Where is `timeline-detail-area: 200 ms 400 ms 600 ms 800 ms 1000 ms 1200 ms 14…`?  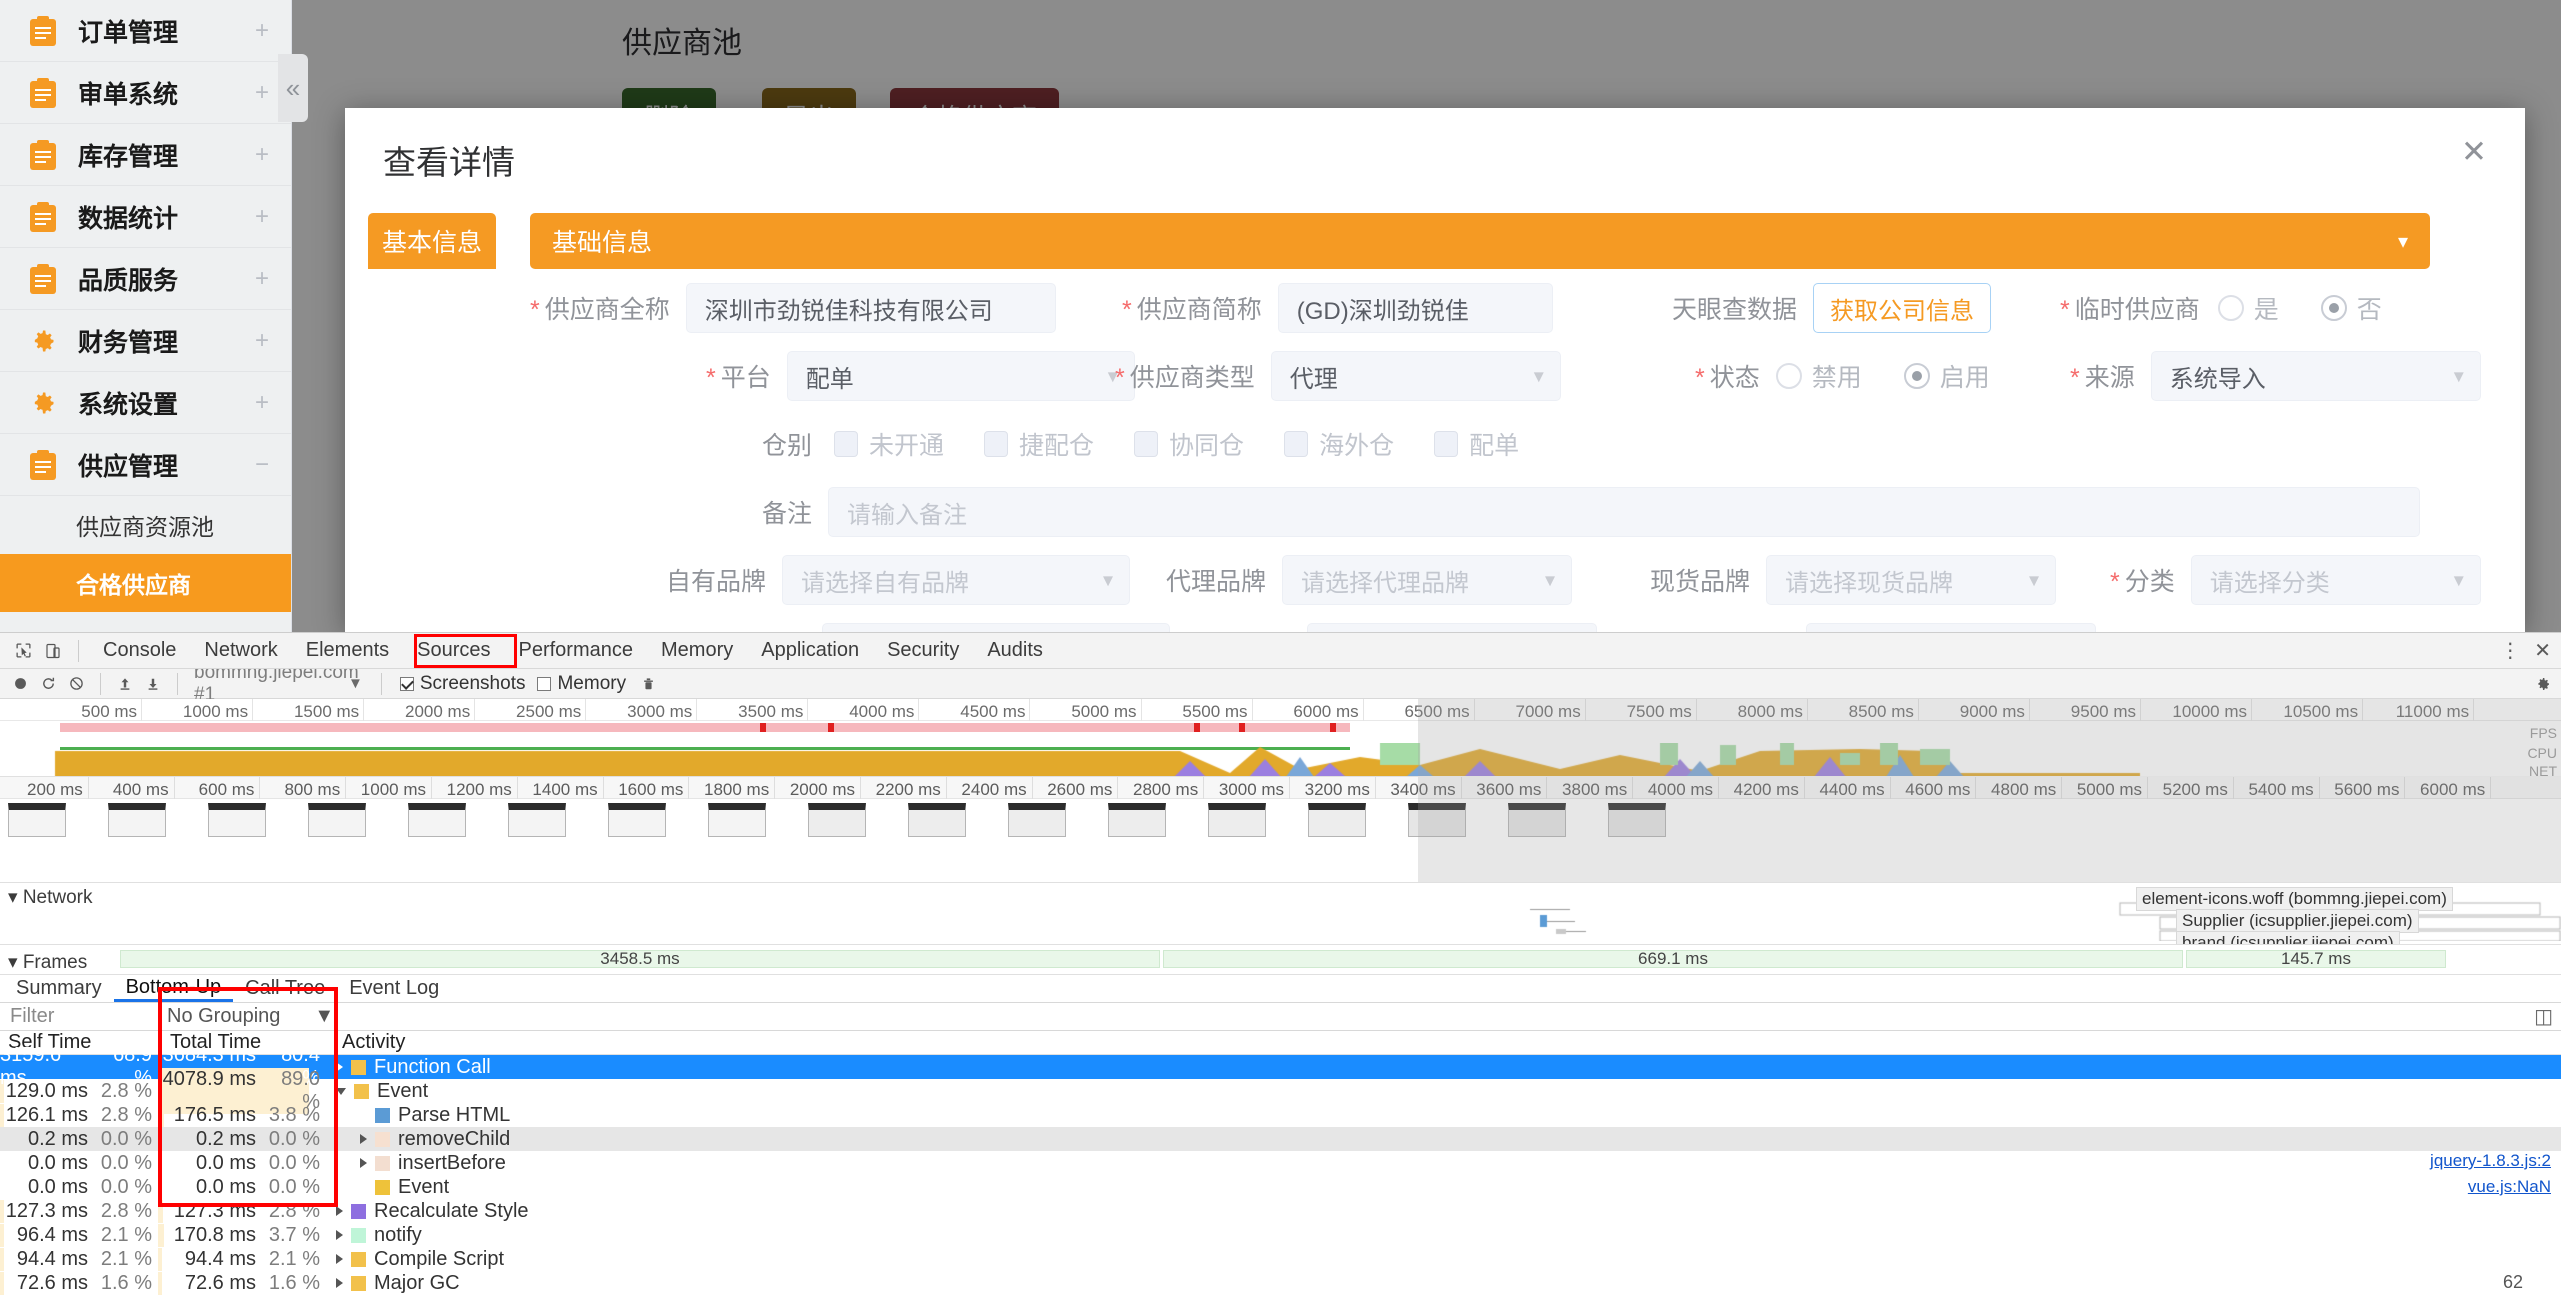
timeline-detail-area: 200 ms 400 ms 600 ms 800 ms 1000 ms 1200 ms 14… is located at coordinates (1280, 830).